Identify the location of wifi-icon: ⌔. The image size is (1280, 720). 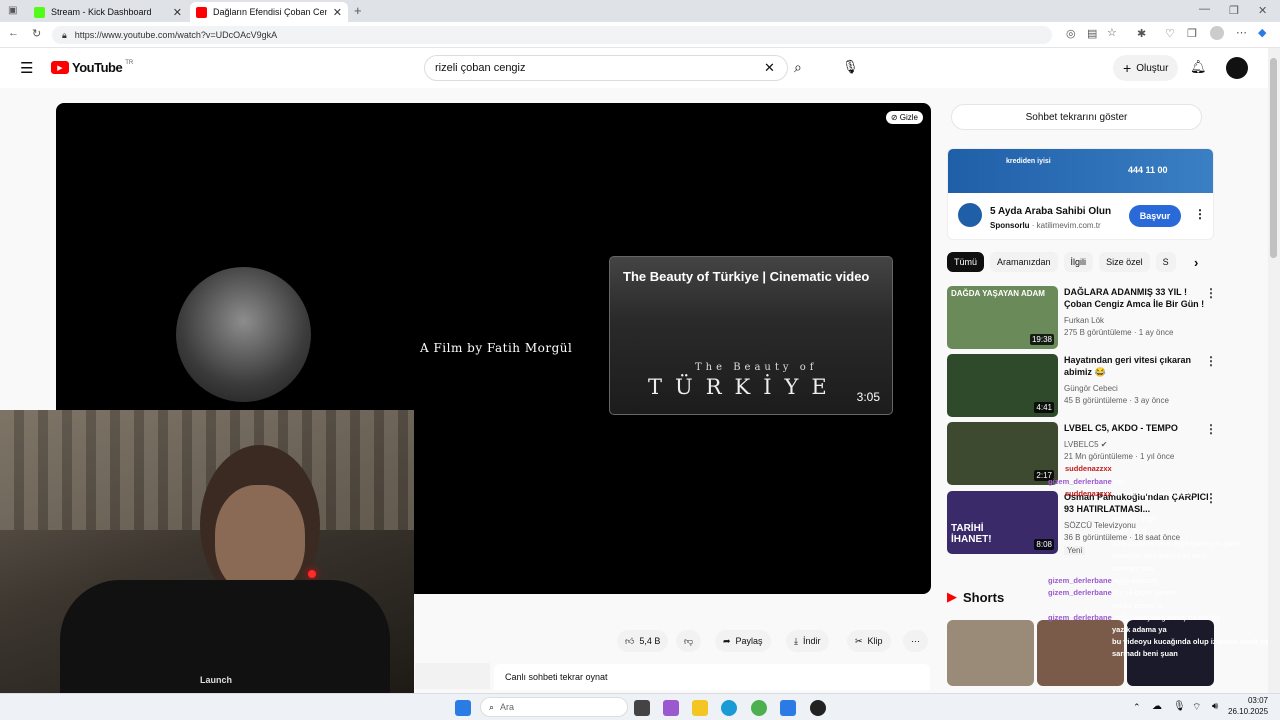
(1196, 707).